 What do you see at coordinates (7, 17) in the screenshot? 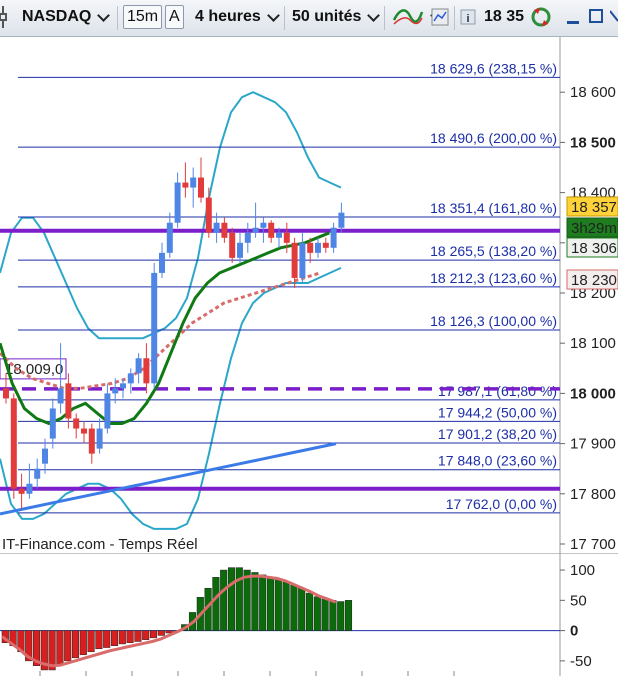
I see `link-icon` at bounding box center [7, 17].